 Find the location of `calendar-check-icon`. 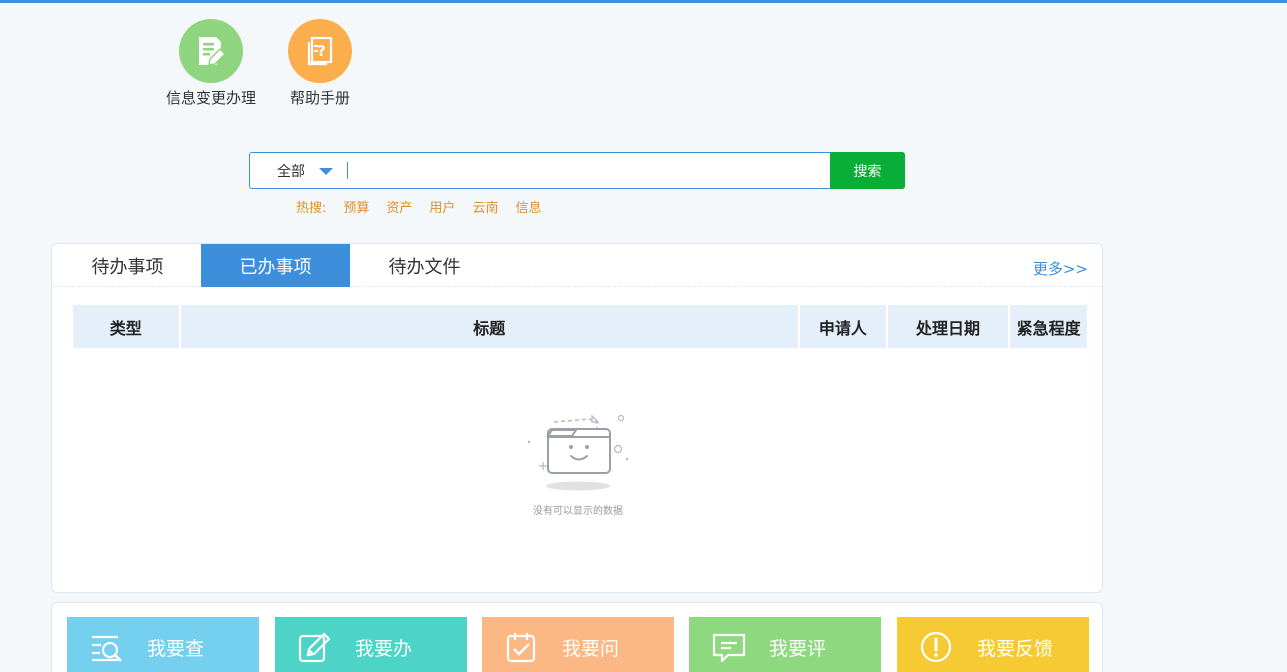

calendar-check-icon is located at coordinates (521, 648).